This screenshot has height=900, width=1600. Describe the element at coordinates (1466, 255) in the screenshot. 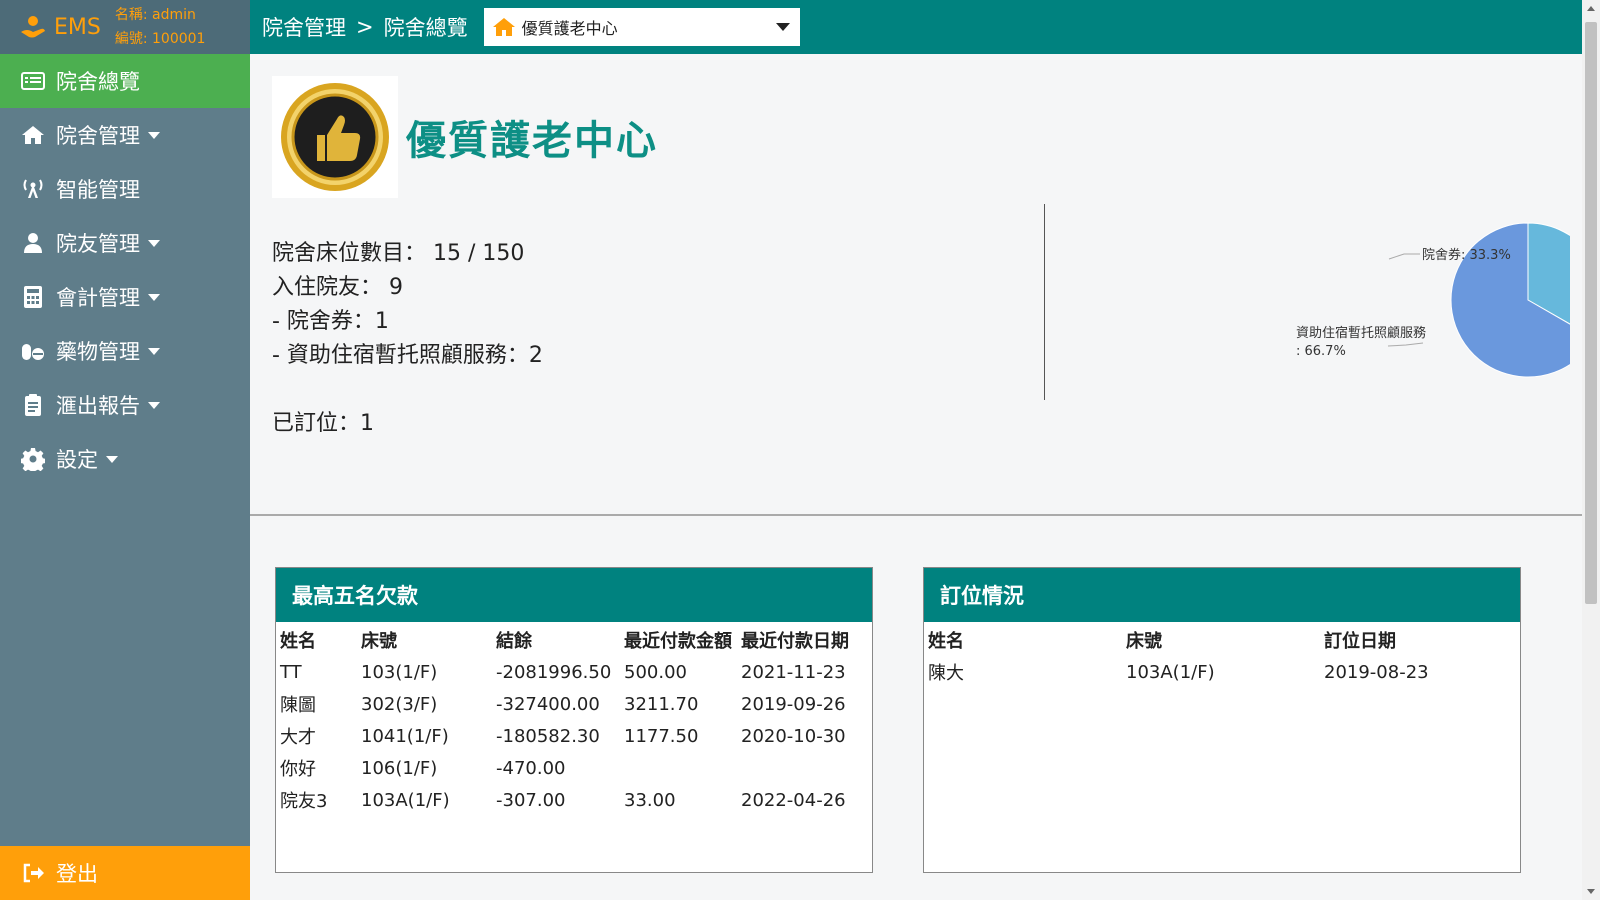

I see `pie-label-voucher: 院舍券: 33.3%` at that location.